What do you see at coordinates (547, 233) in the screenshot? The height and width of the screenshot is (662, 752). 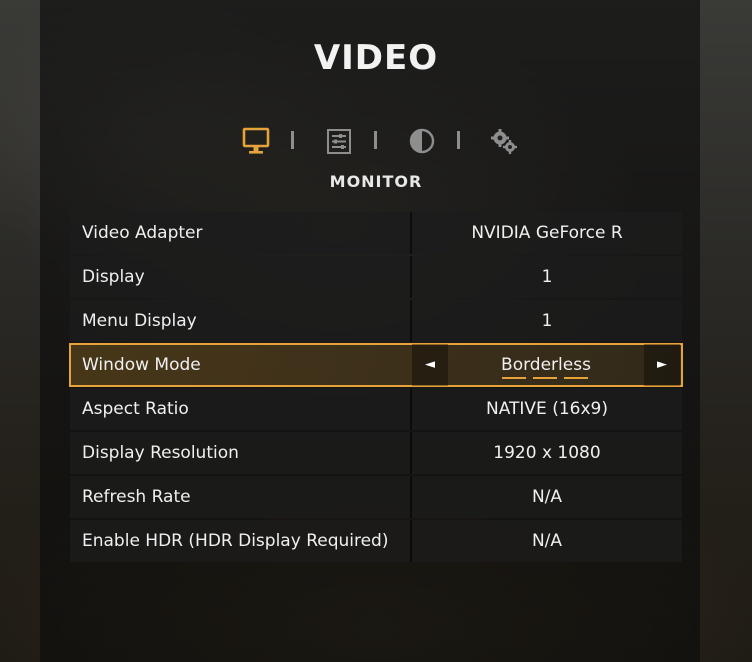 I see `setting-value: NVIDIA GeForce R` at bounding box center [547, 233].